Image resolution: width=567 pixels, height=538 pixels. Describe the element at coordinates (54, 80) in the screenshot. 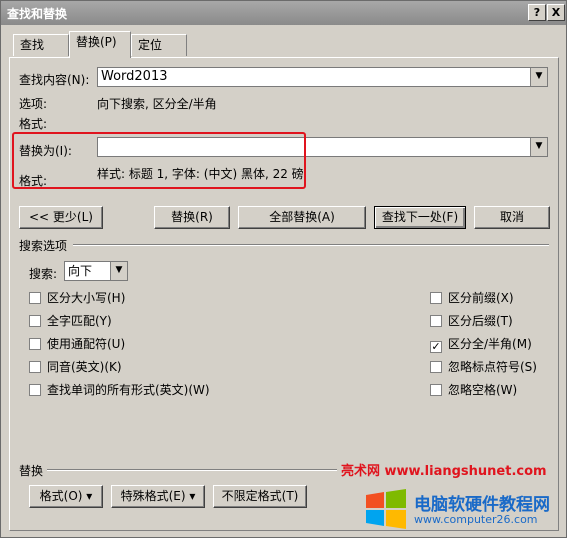

I see `find-label: 查找内容(N):` at that location.